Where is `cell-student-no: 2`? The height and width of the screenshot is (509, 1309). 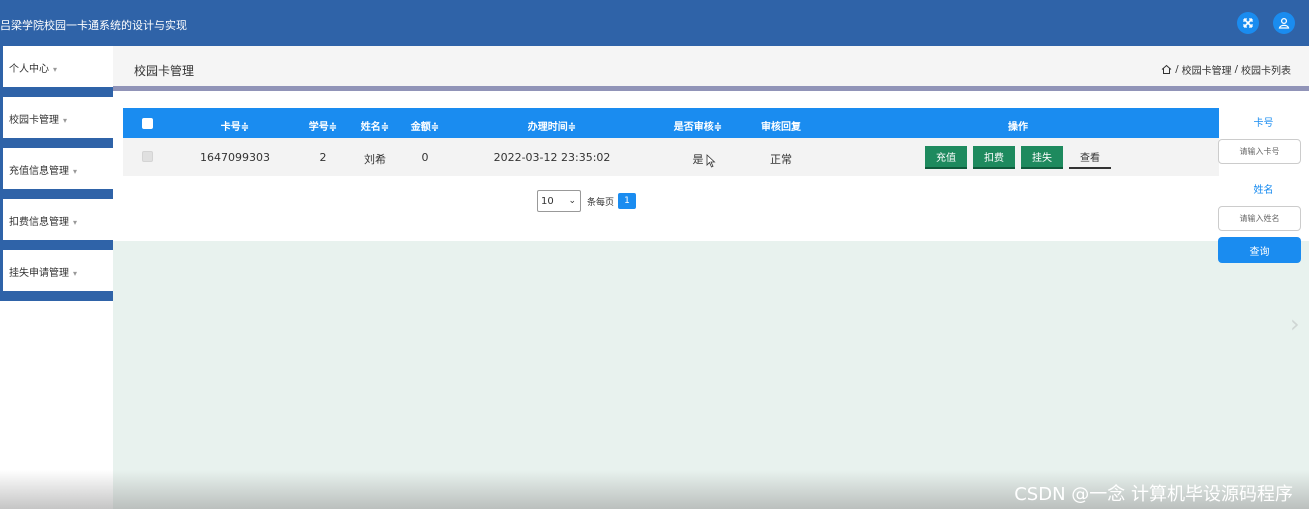
cell-student-no: 2 is located at coordinates (323, 157).